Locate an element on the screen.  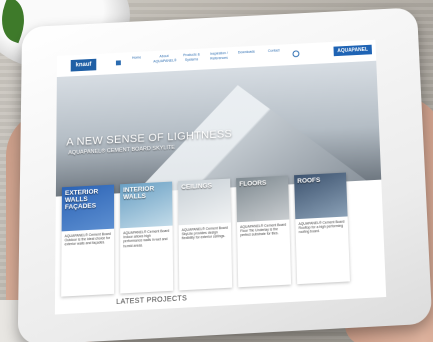
nav-item: About AQUAPANEL® is located at coordinates (164, 59).